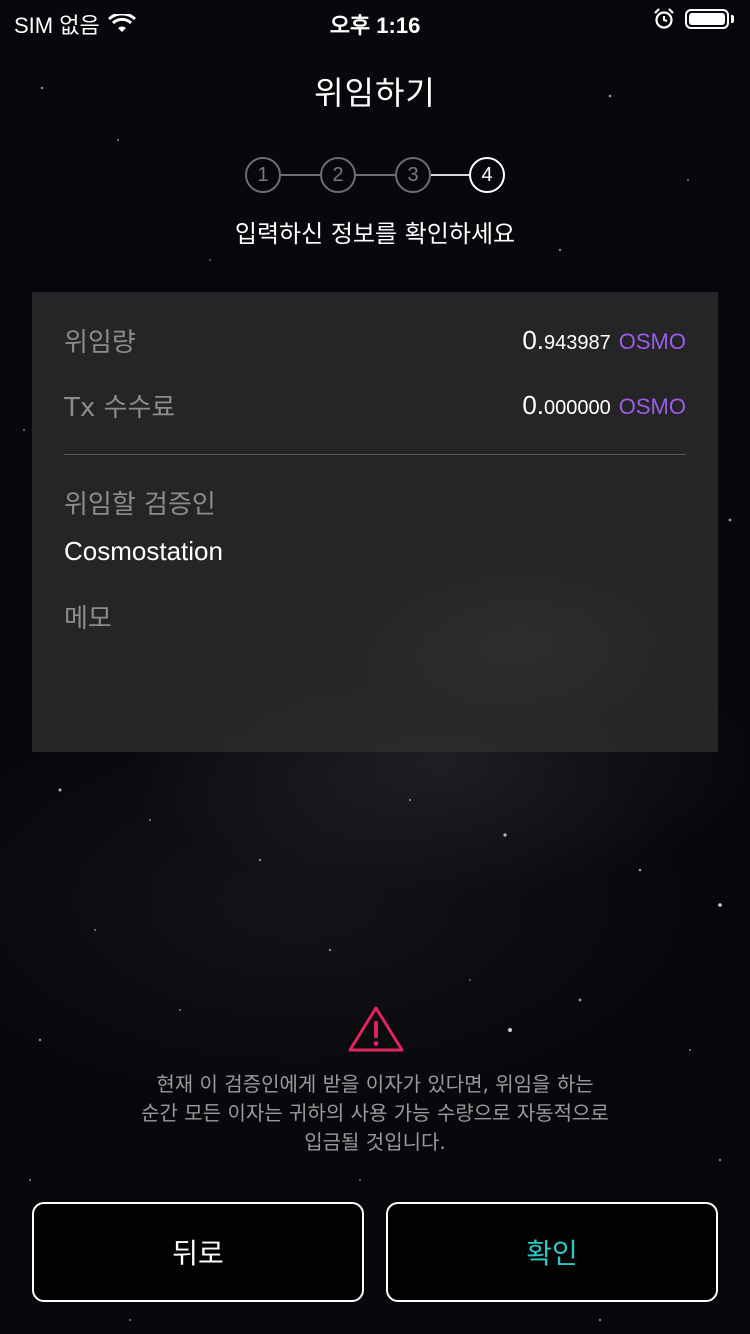 This screenshot has height=1334, width=750. Describe the element at coordinates (413, 175) in the screenshot. I see `step-3: 3` at that location.